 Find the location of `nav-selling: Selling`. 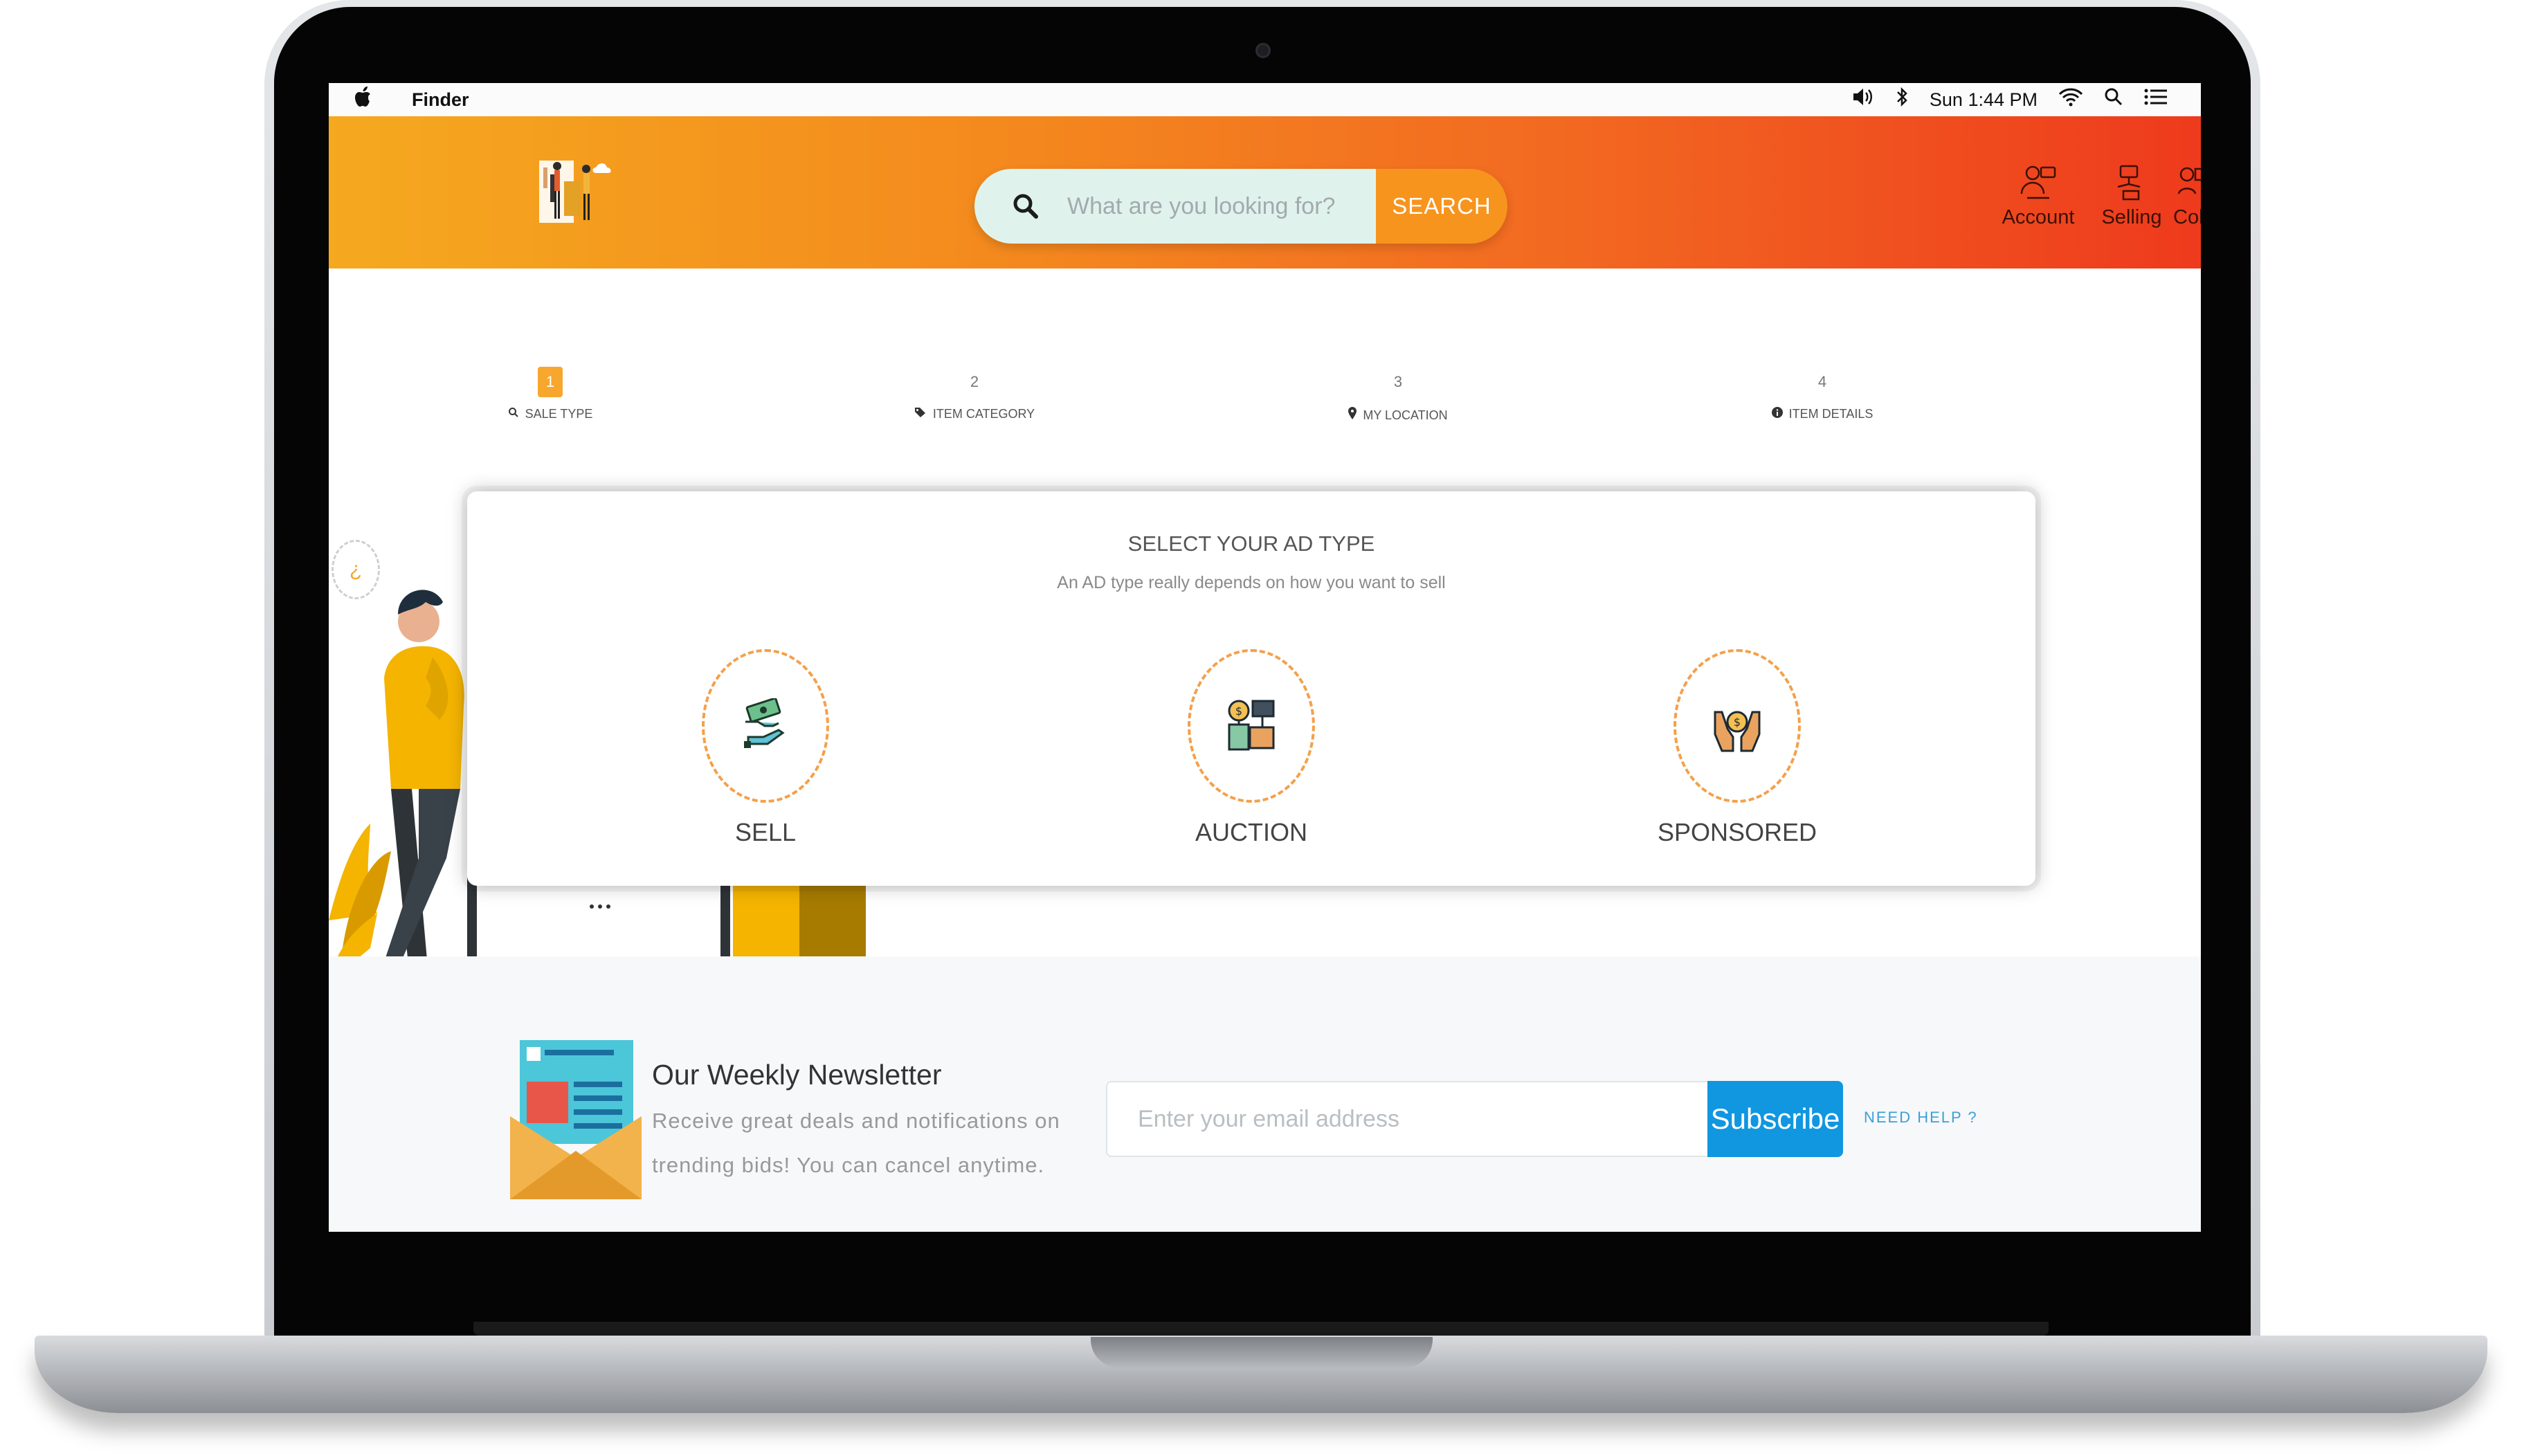

nav-selling: Selling is located at coordinates (2132, 196).